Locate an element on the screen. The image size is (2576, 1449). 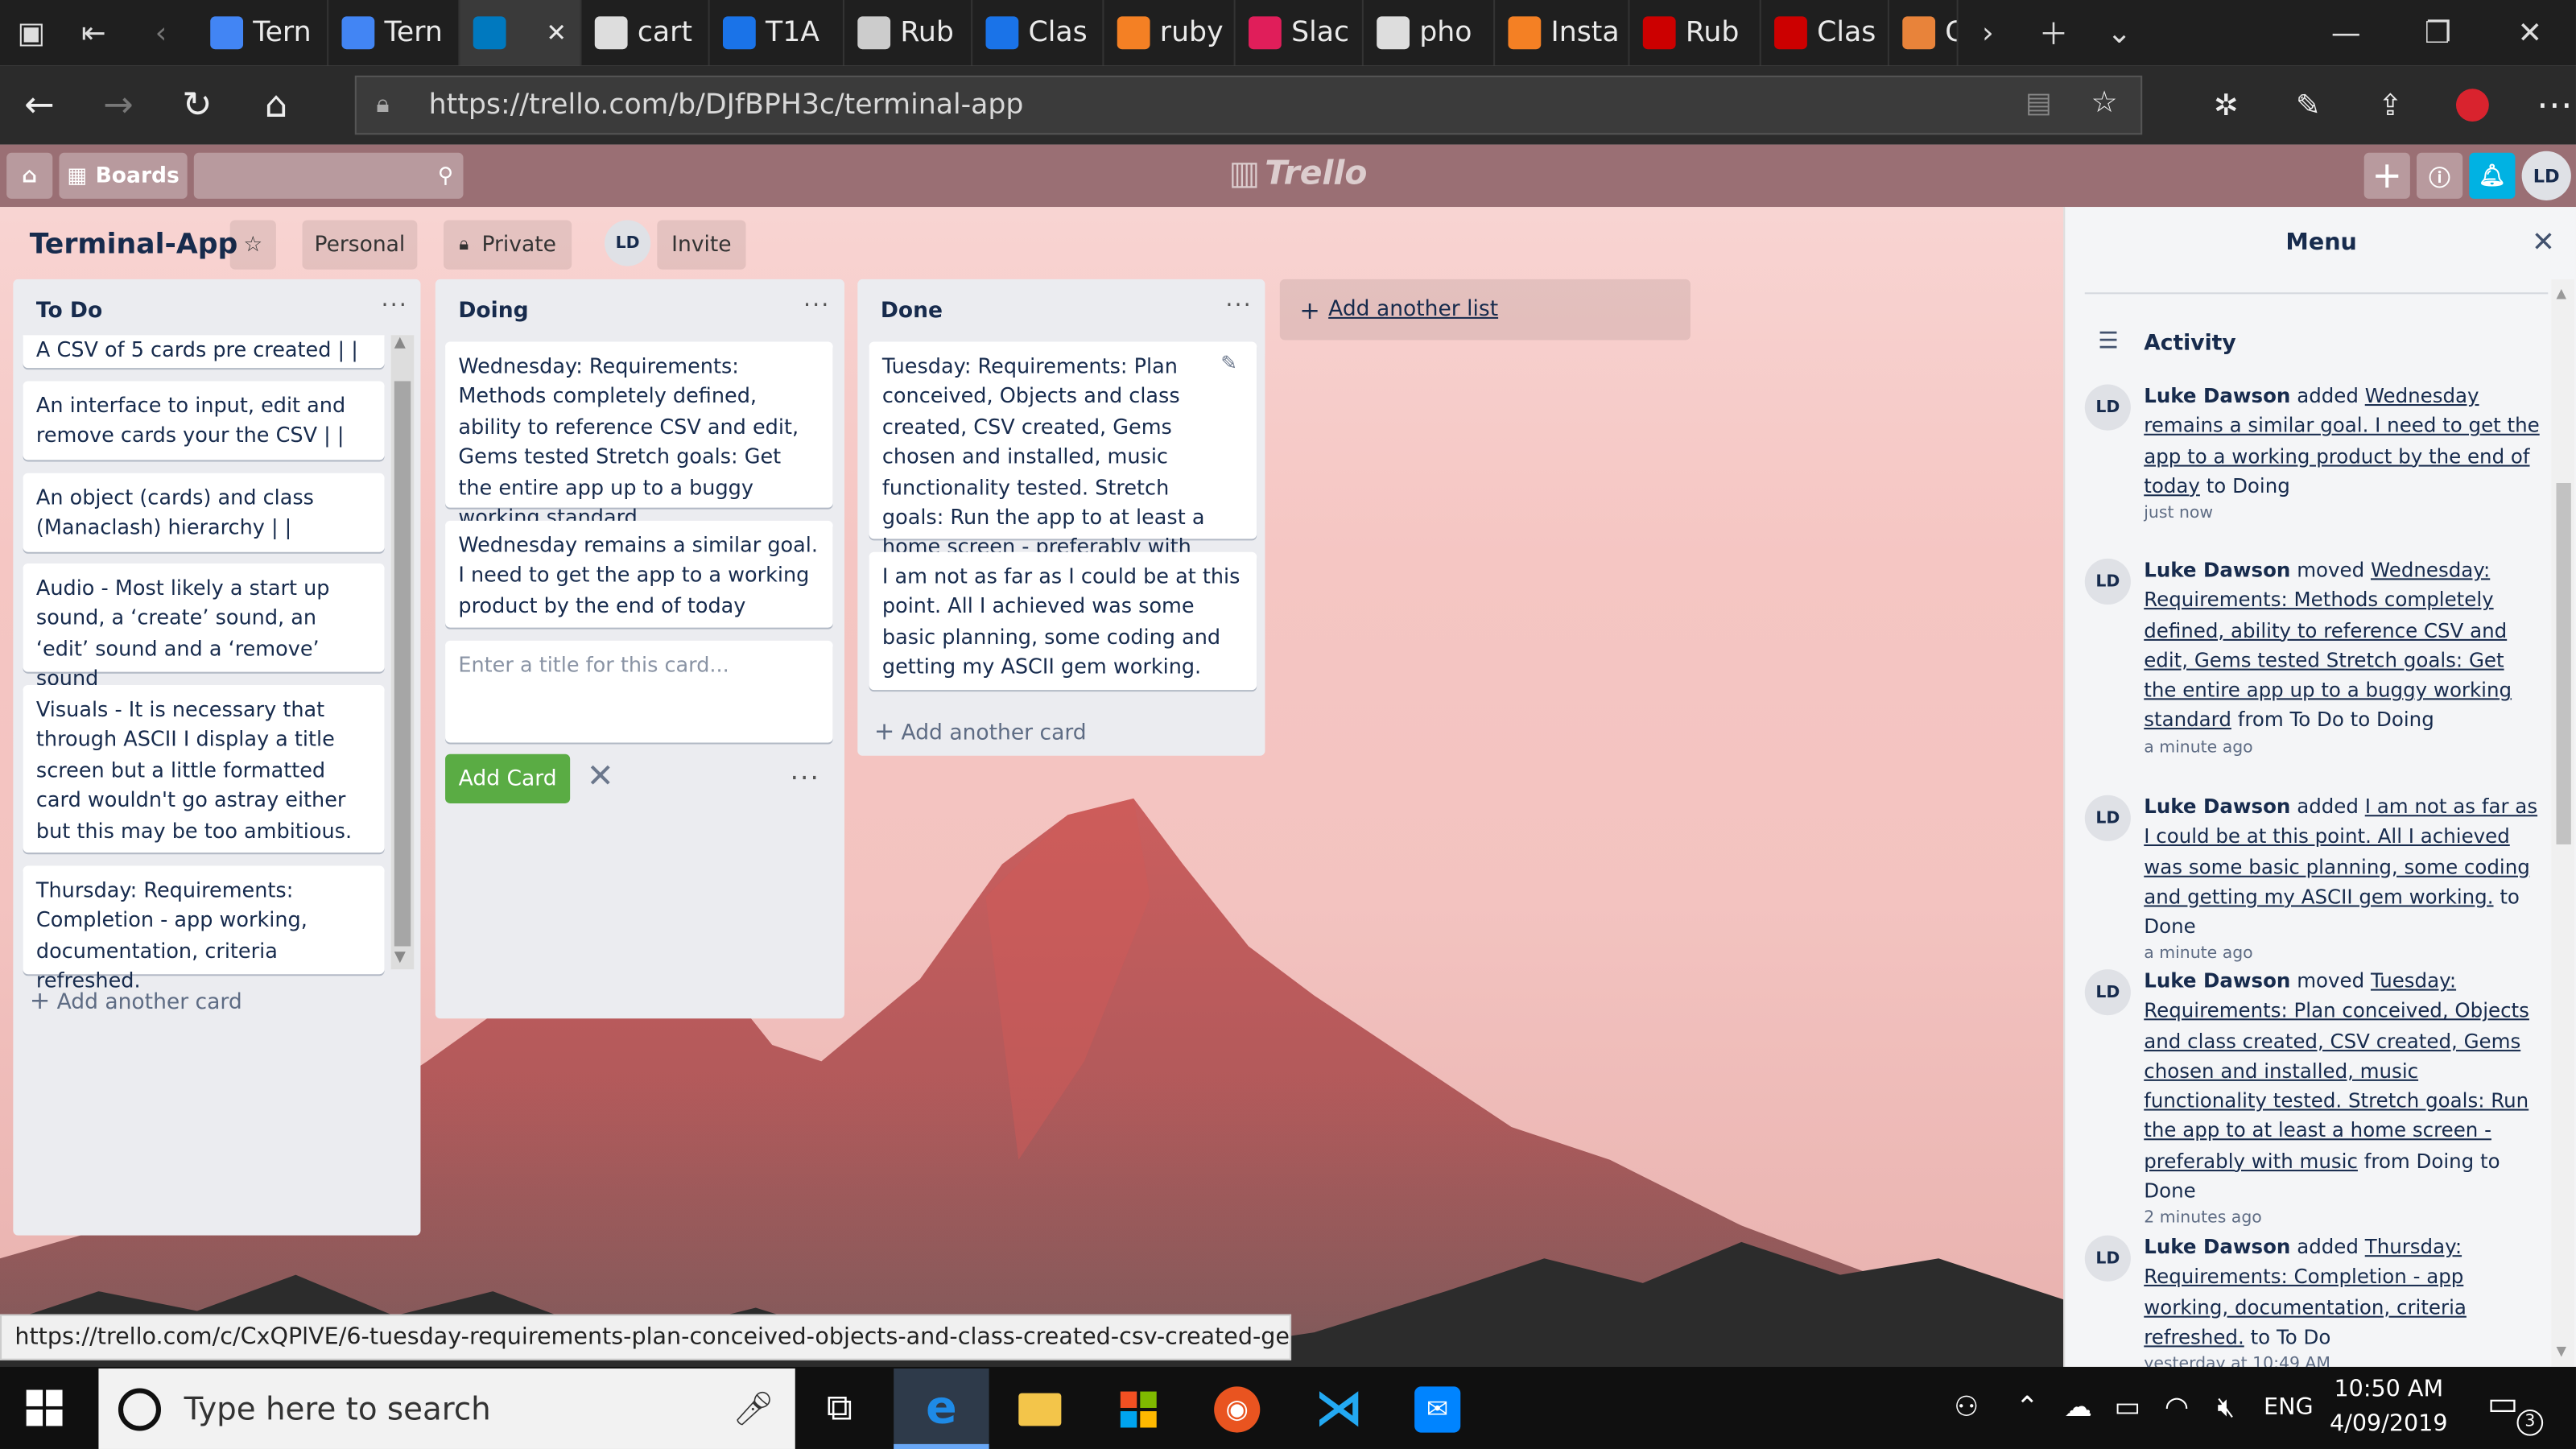
browser-tab: cart is located at coordinates (645, 33).